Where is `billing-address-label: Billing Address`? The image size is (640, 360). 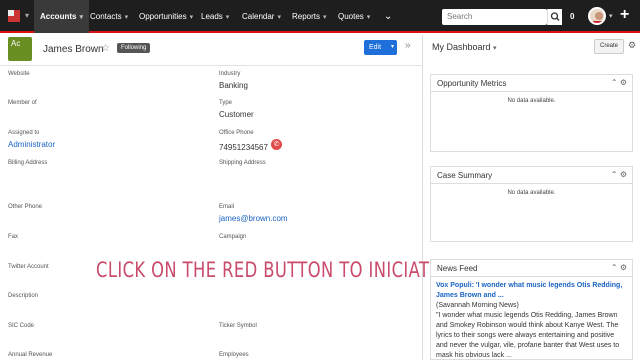 billing-address-label: Billing Address is located at coordinates (28, 163).